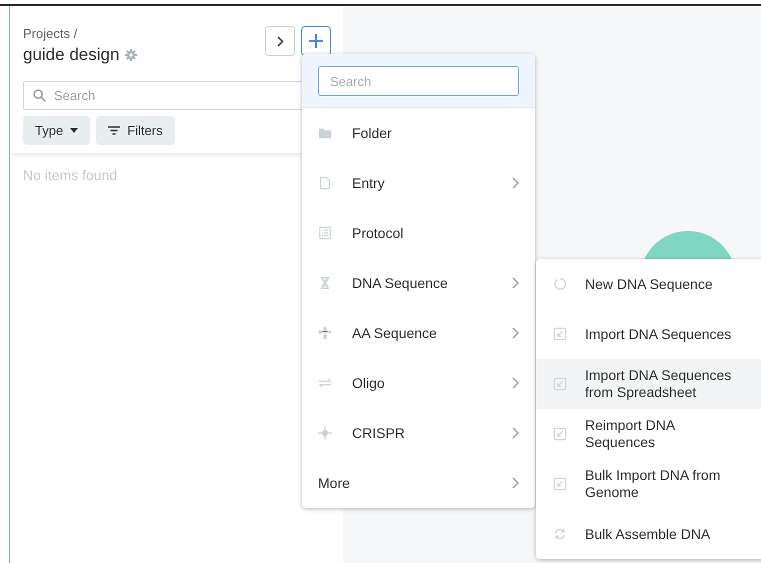 The width and height of the screenshot is (761, 563). What do you see at coordinates (74, 130) in the screenshot?
I see `caret-icon` at bounding box center [74, 130].